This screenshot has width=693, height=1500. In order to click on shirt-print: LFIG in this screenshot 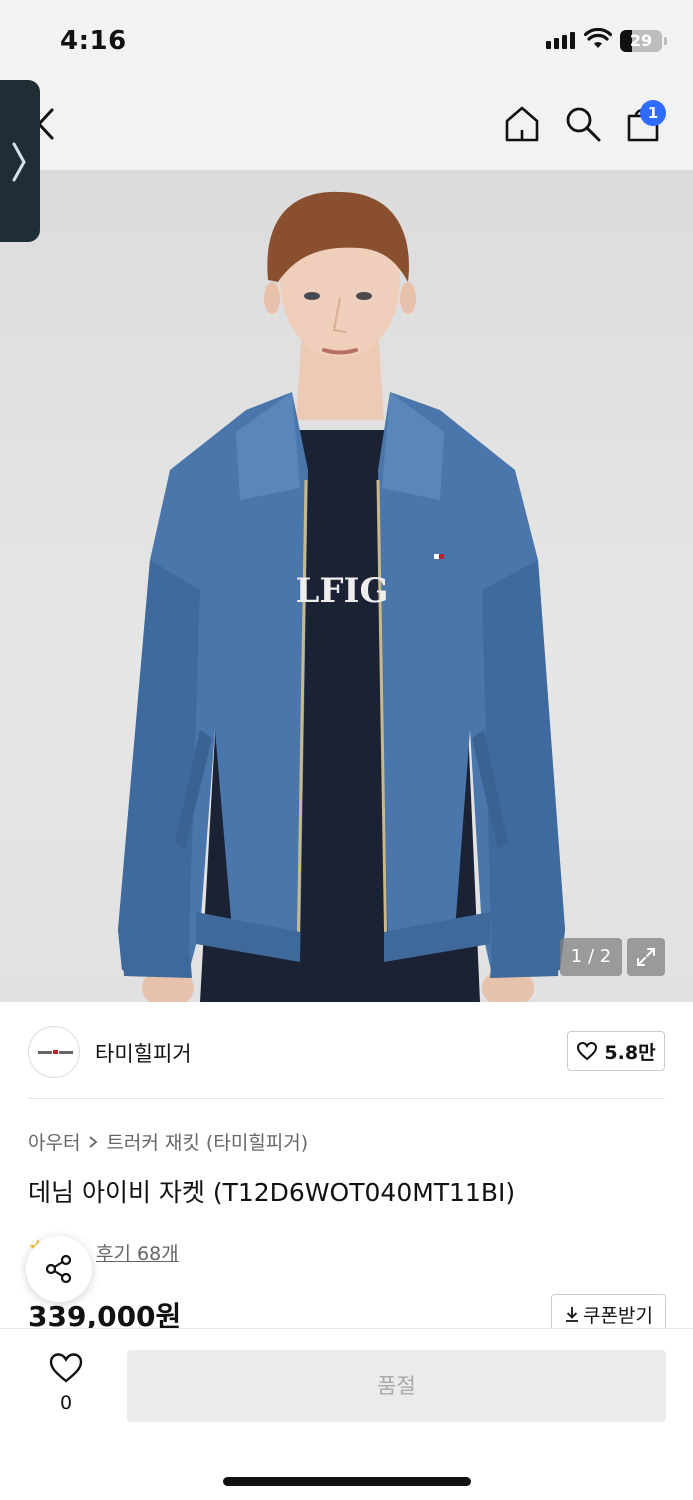, I will do `click(342, 591)`.